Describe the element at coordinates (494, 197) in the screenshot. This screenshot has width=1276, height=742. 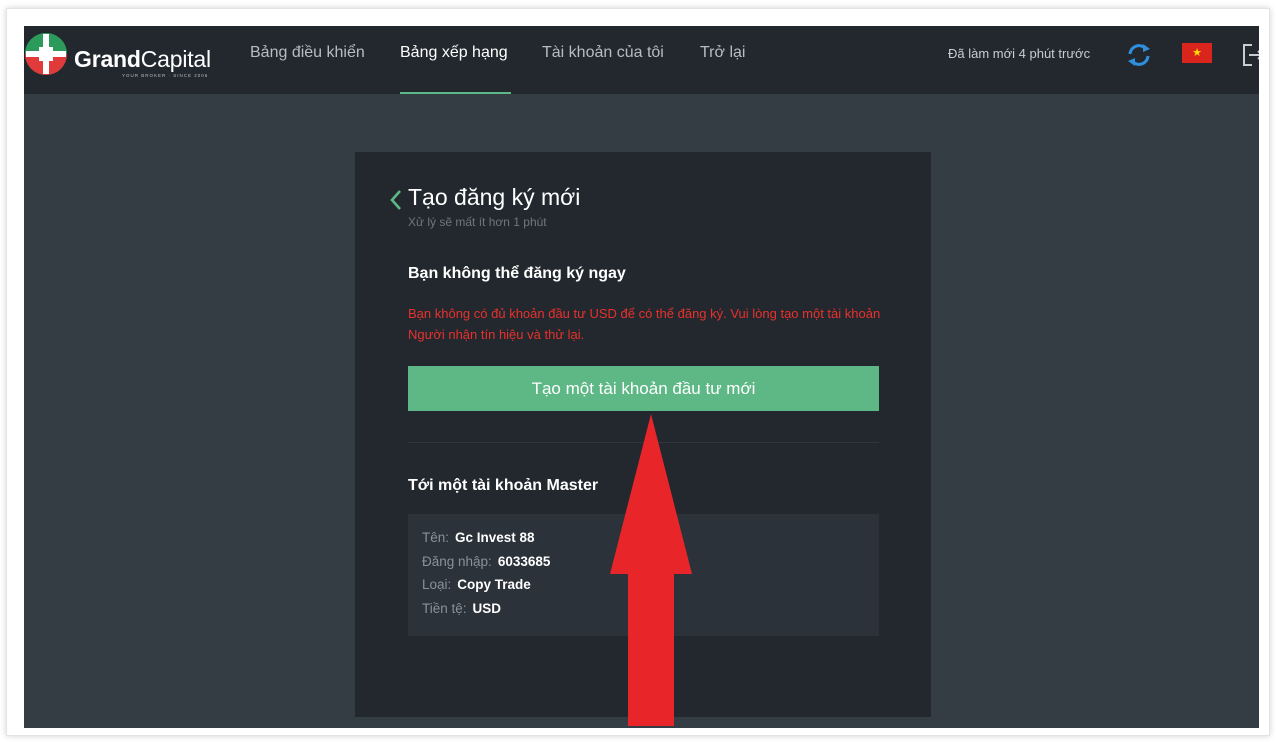
I see `page-title: Tạo đăng ký mới` at that location.